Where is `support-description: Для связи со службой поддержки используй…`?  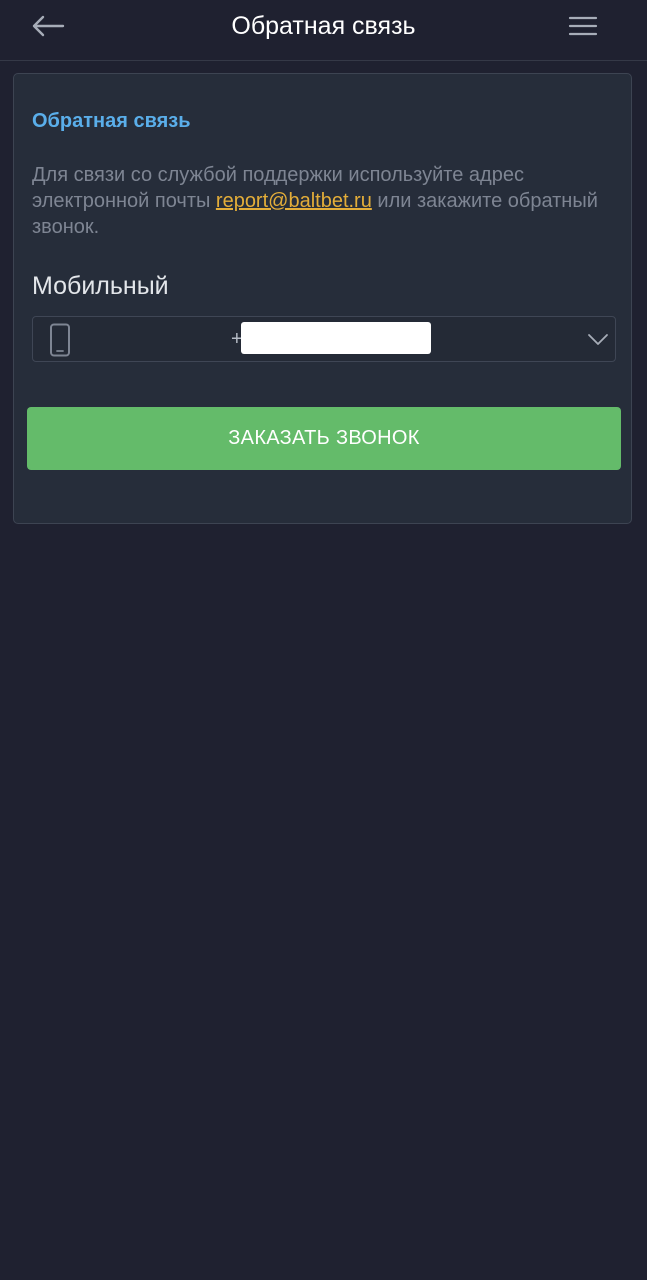
support-description: Для связи со службой поддержки используй… is located at coordinates (322, 201).